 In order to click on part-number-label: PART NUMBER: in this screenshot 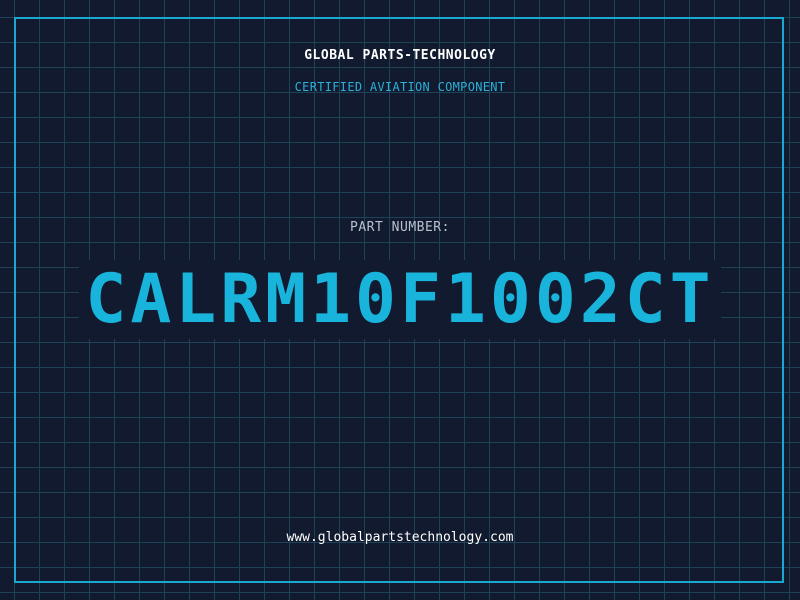, I will do `click(400, 227)`.